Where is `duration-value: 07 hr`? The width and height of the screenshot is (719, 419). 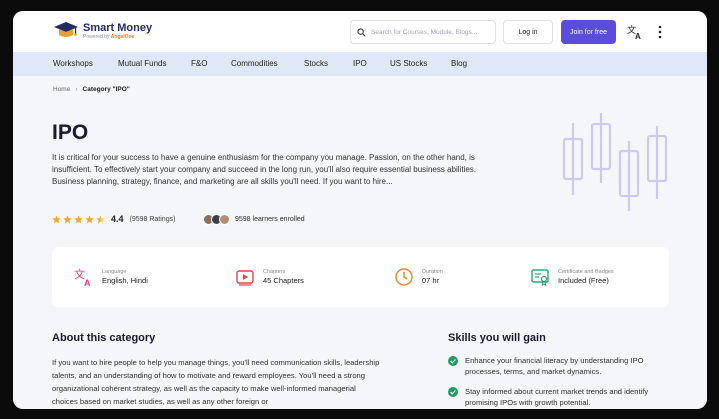
duration-value: 07 hr is located at coordinates (431, 280).